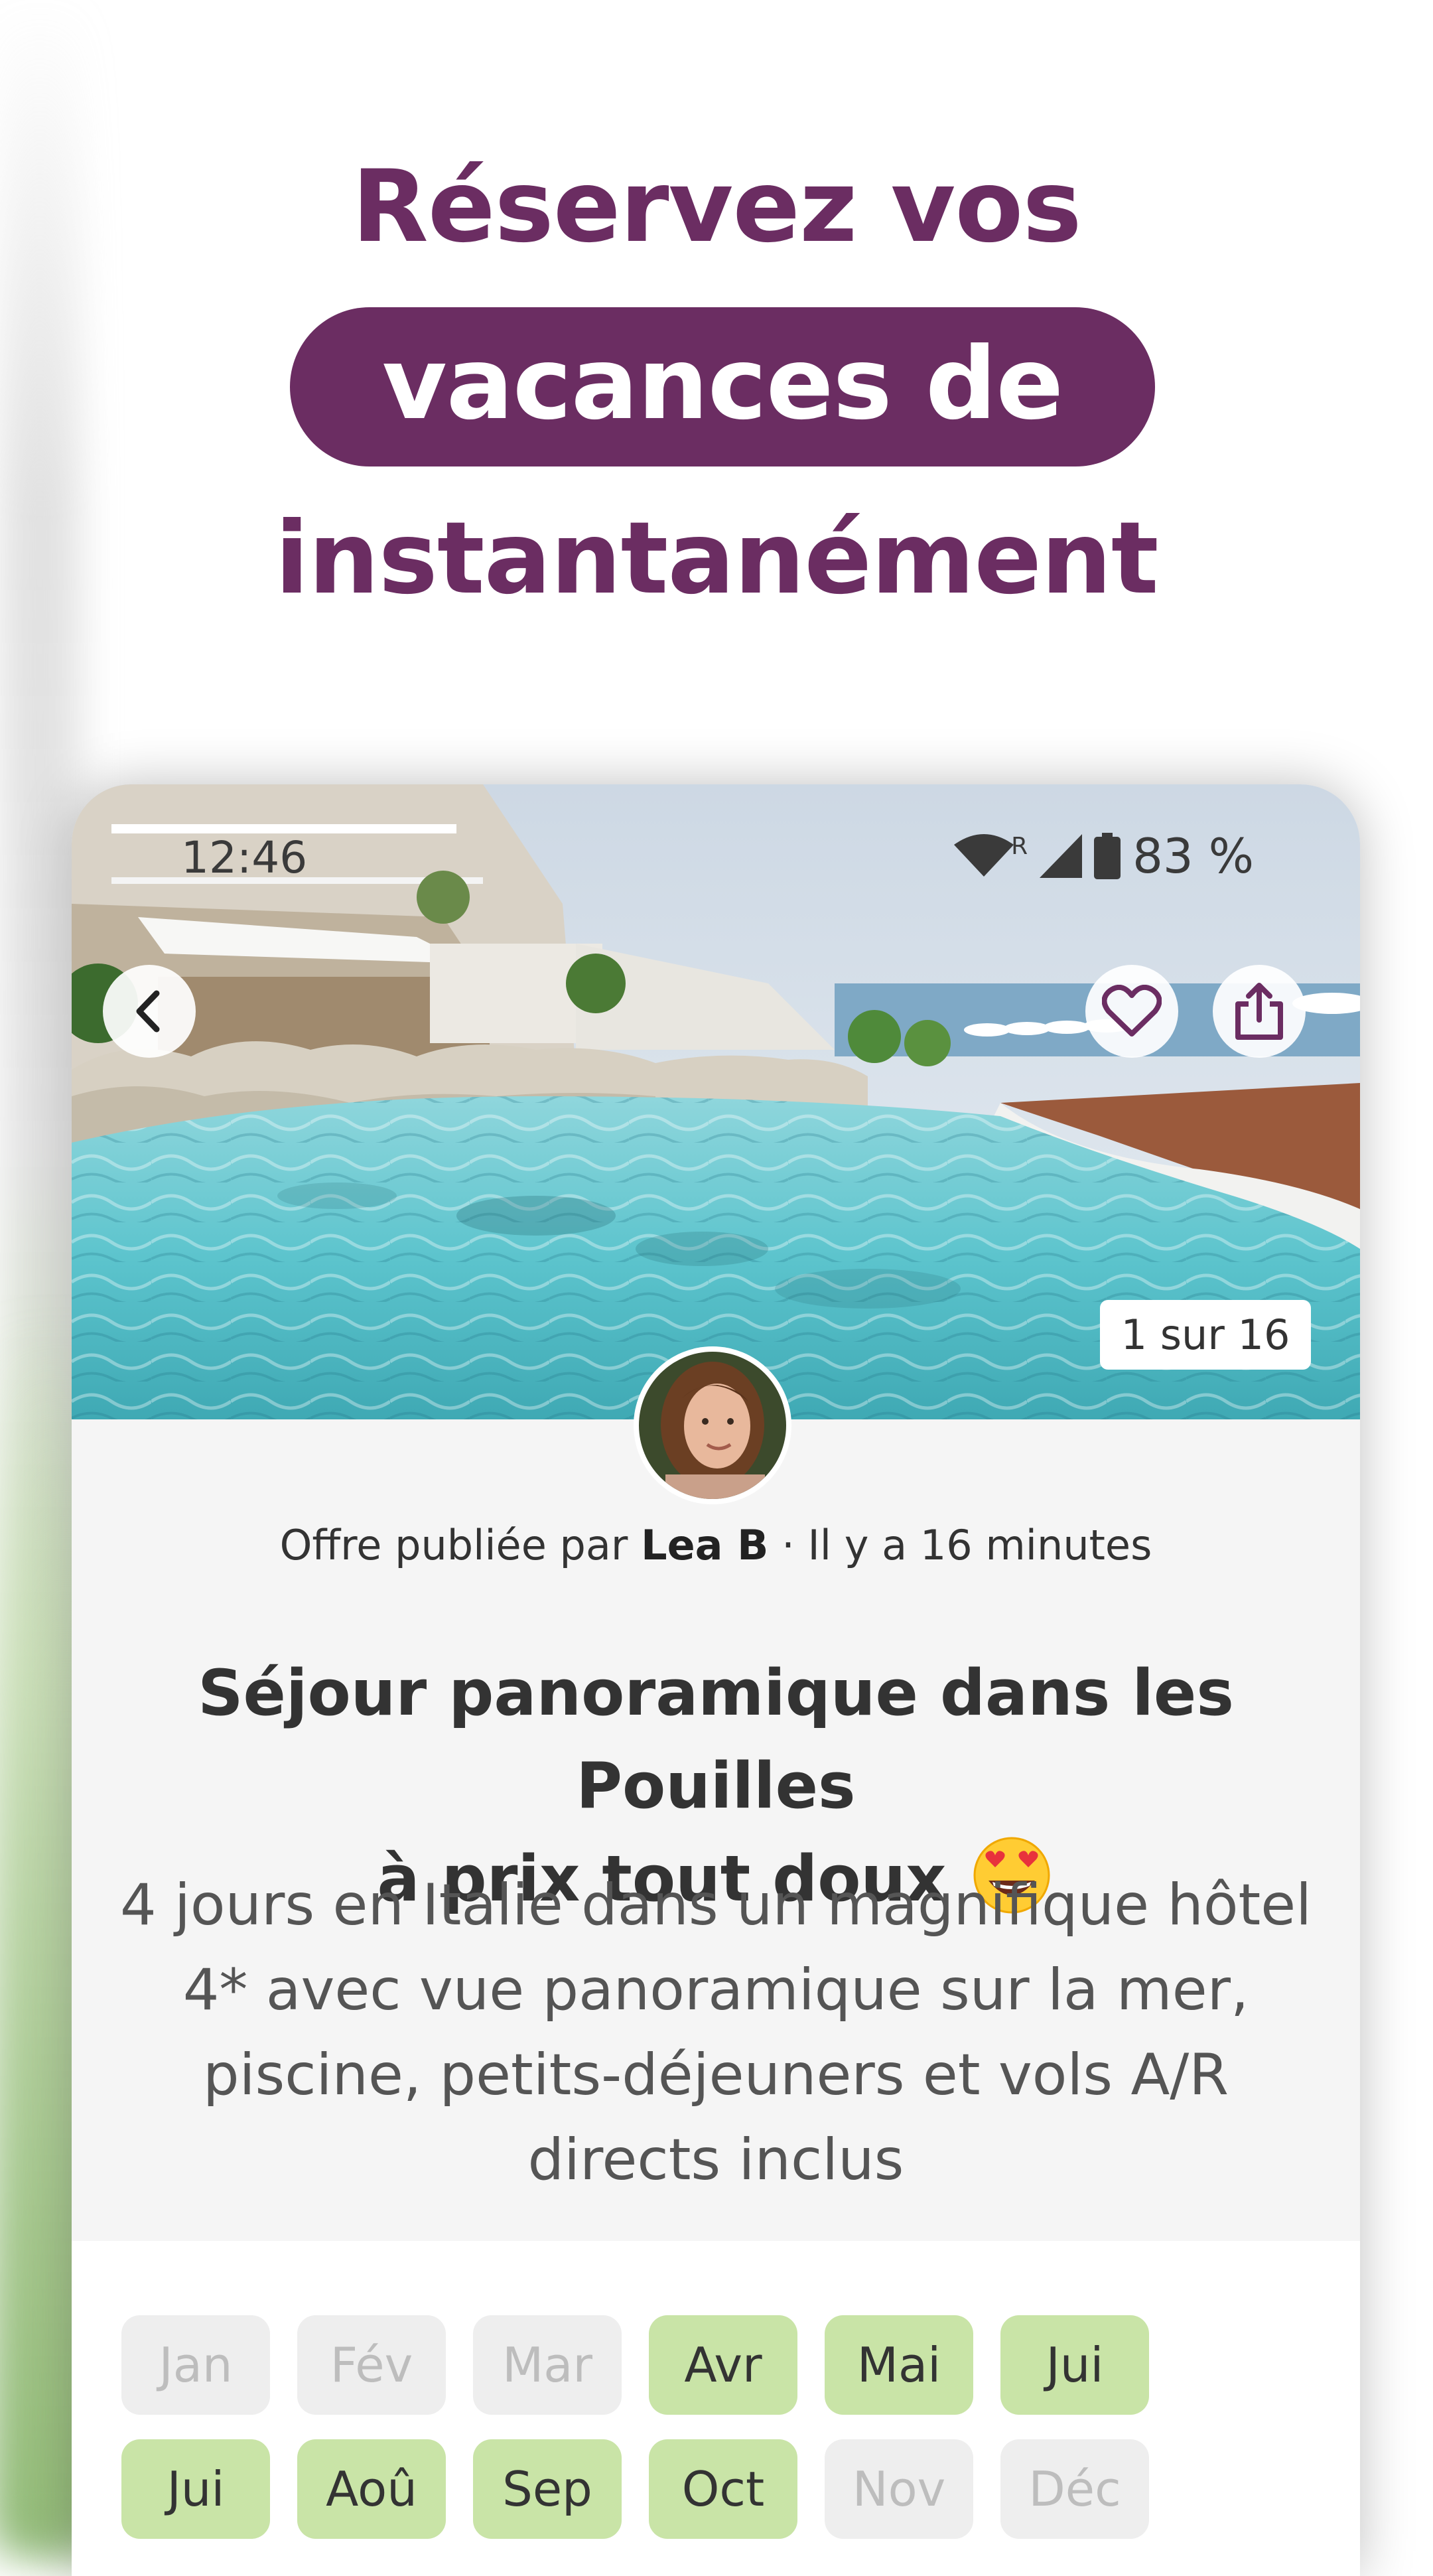 The width and height of the screenshot is (1433, 2576). Describe the element at coordinates (899, 2365) in the screenshot. I see `month-chip-4: Mai` at that location.